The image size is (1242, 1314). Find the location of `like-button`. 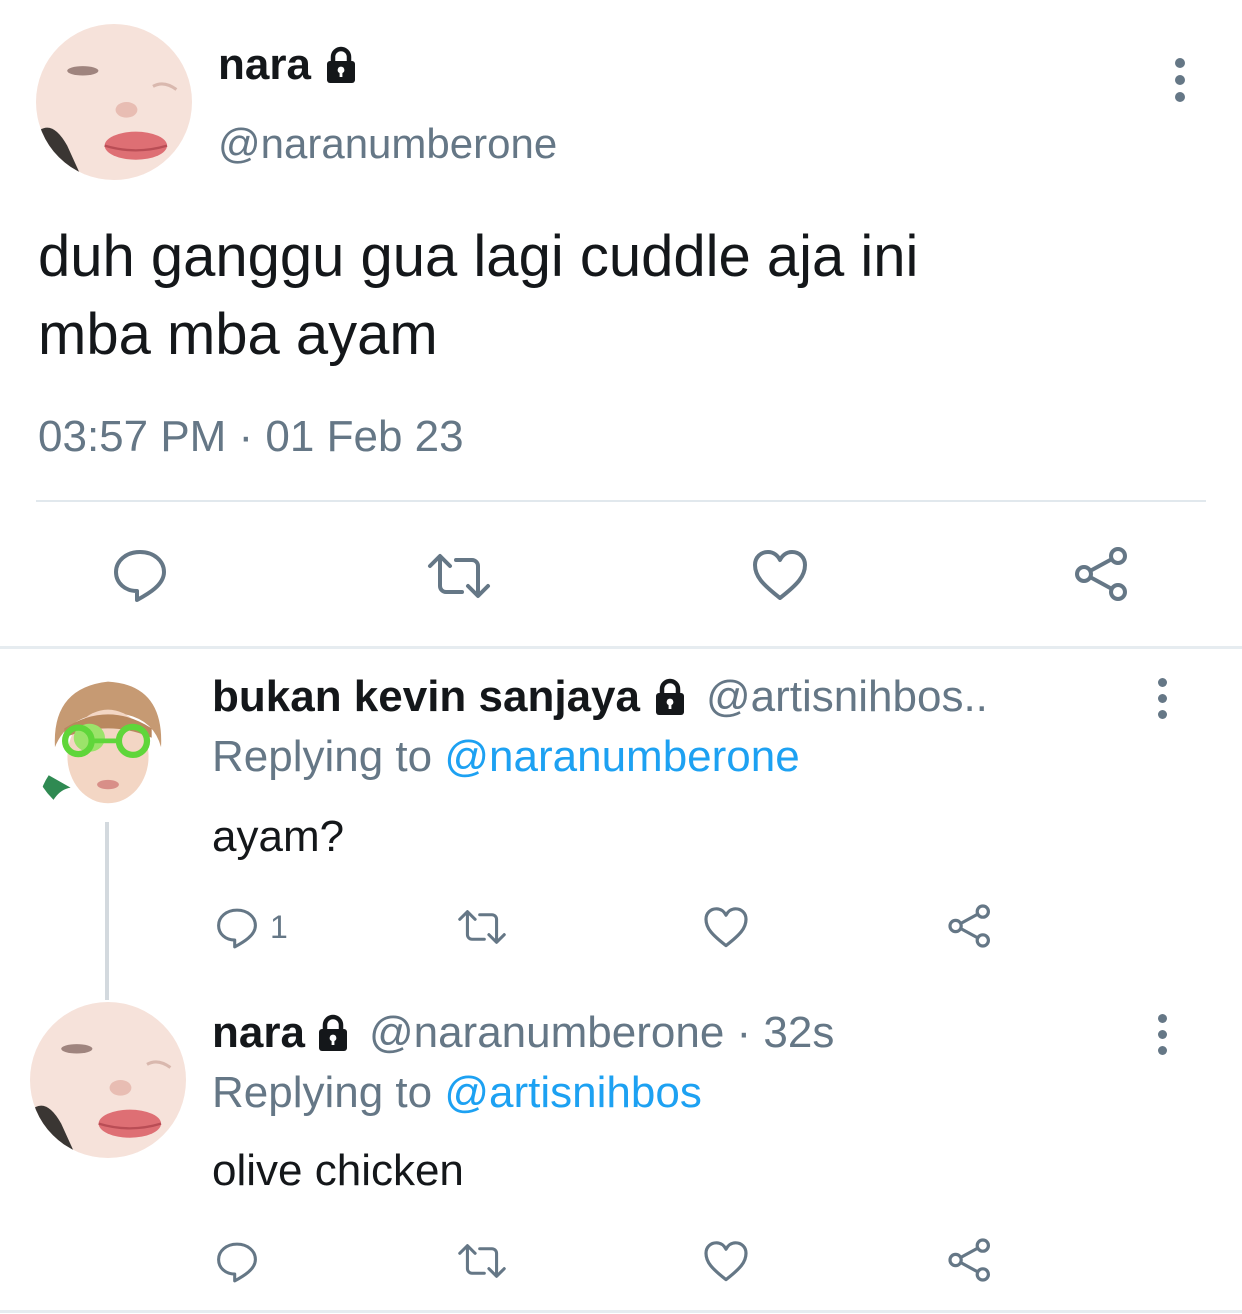

like-button is located at coordinates (780, 576).